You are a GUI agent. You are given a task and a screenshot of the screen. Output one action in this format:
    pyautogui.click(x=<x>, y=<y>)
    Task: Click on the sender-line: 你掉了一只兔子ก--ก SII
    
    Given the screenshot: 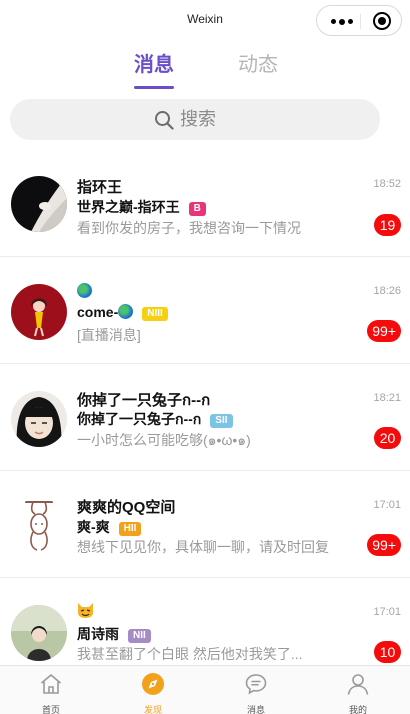 What is the action you would take?
    pyautogui.click(x=155, y=420)
    